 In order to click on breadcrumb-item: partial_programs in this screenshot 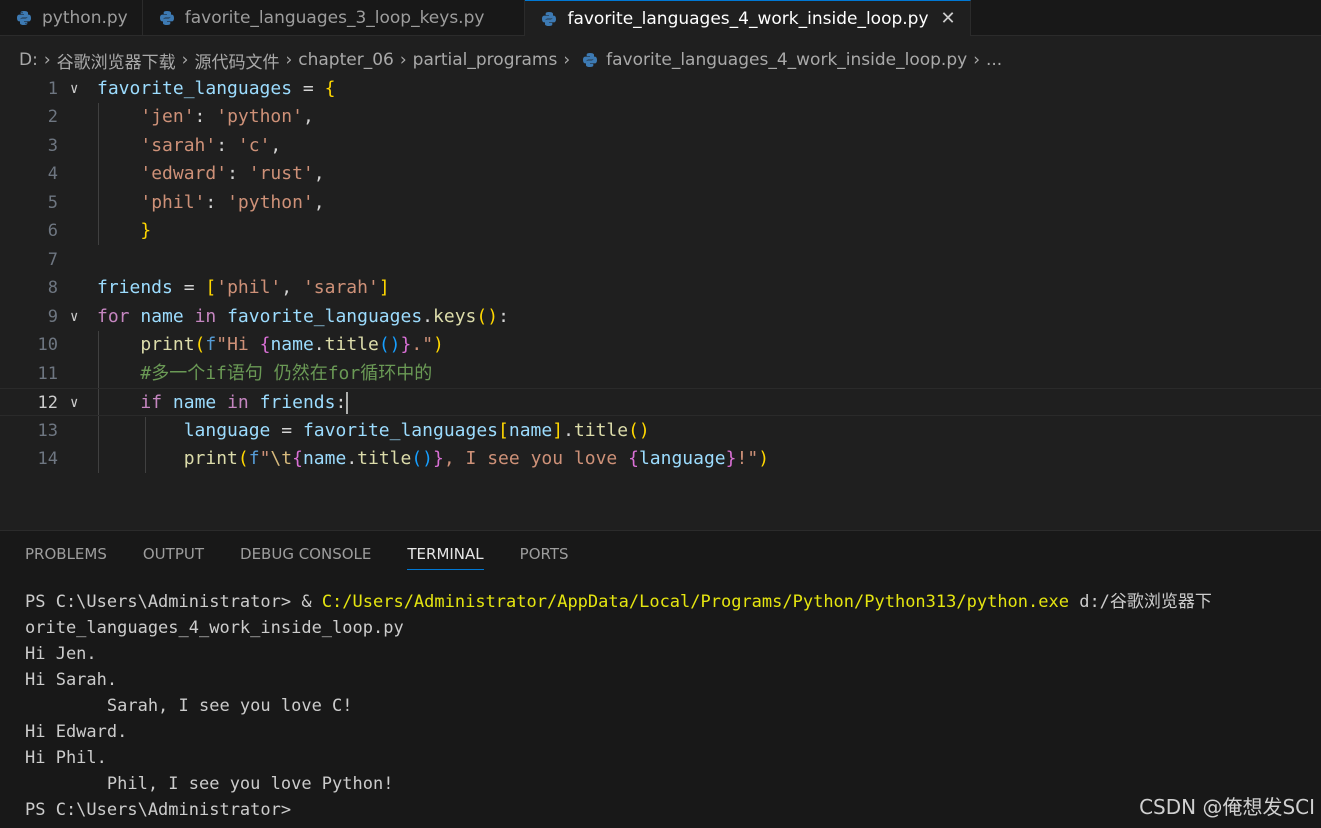, I will do `click(485, 60)`.